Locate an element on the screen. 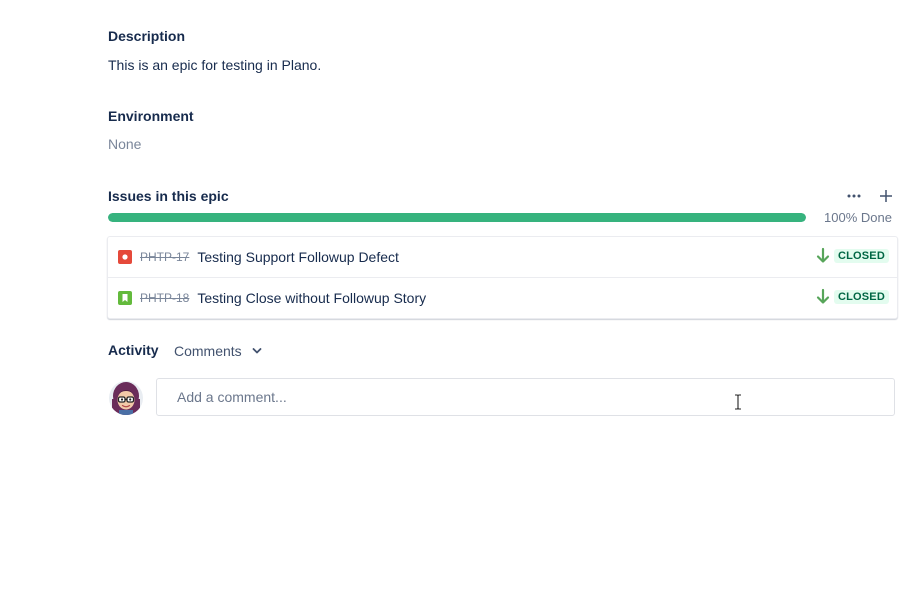  avatar is located at coordinates (126, 398).